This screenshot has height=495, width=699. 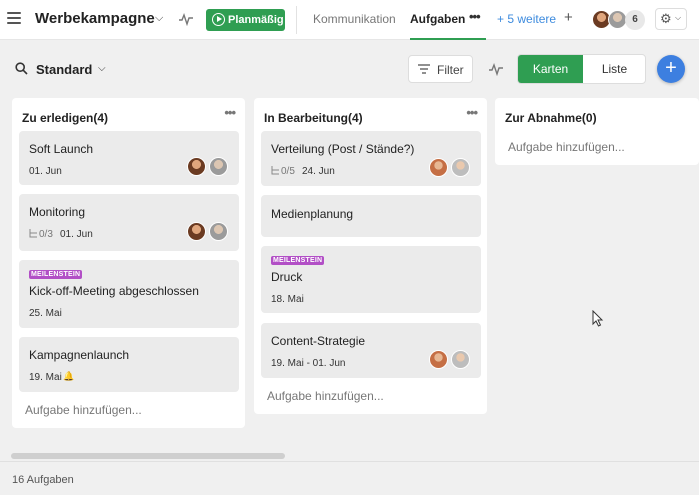 What do you see at coordinates (46, 234) in the screenshot?
I see `subtask-count: 0/3` at bounding box center [46, 234].